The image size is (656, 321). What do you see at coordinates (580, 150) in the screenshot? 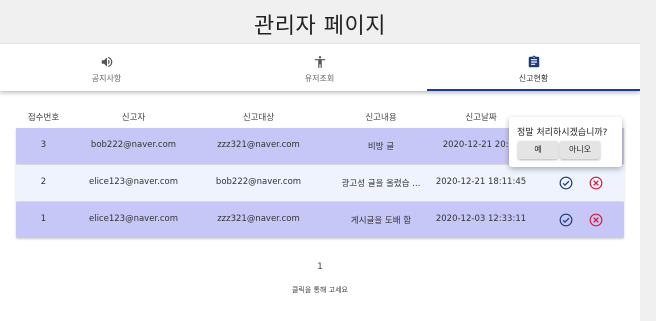
I see `confirm-no-button: 아니오` at bounding box center [580, 150].